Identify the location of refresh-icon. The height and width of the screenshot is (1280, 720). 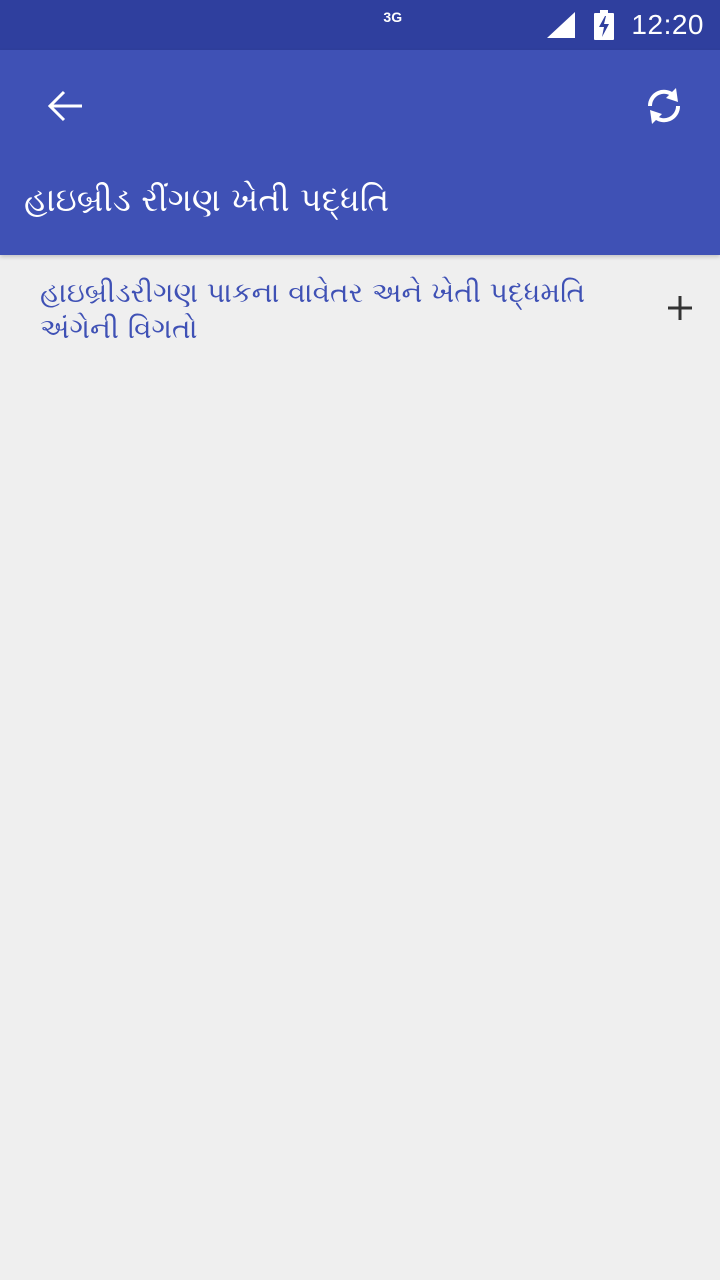
(664, 106).